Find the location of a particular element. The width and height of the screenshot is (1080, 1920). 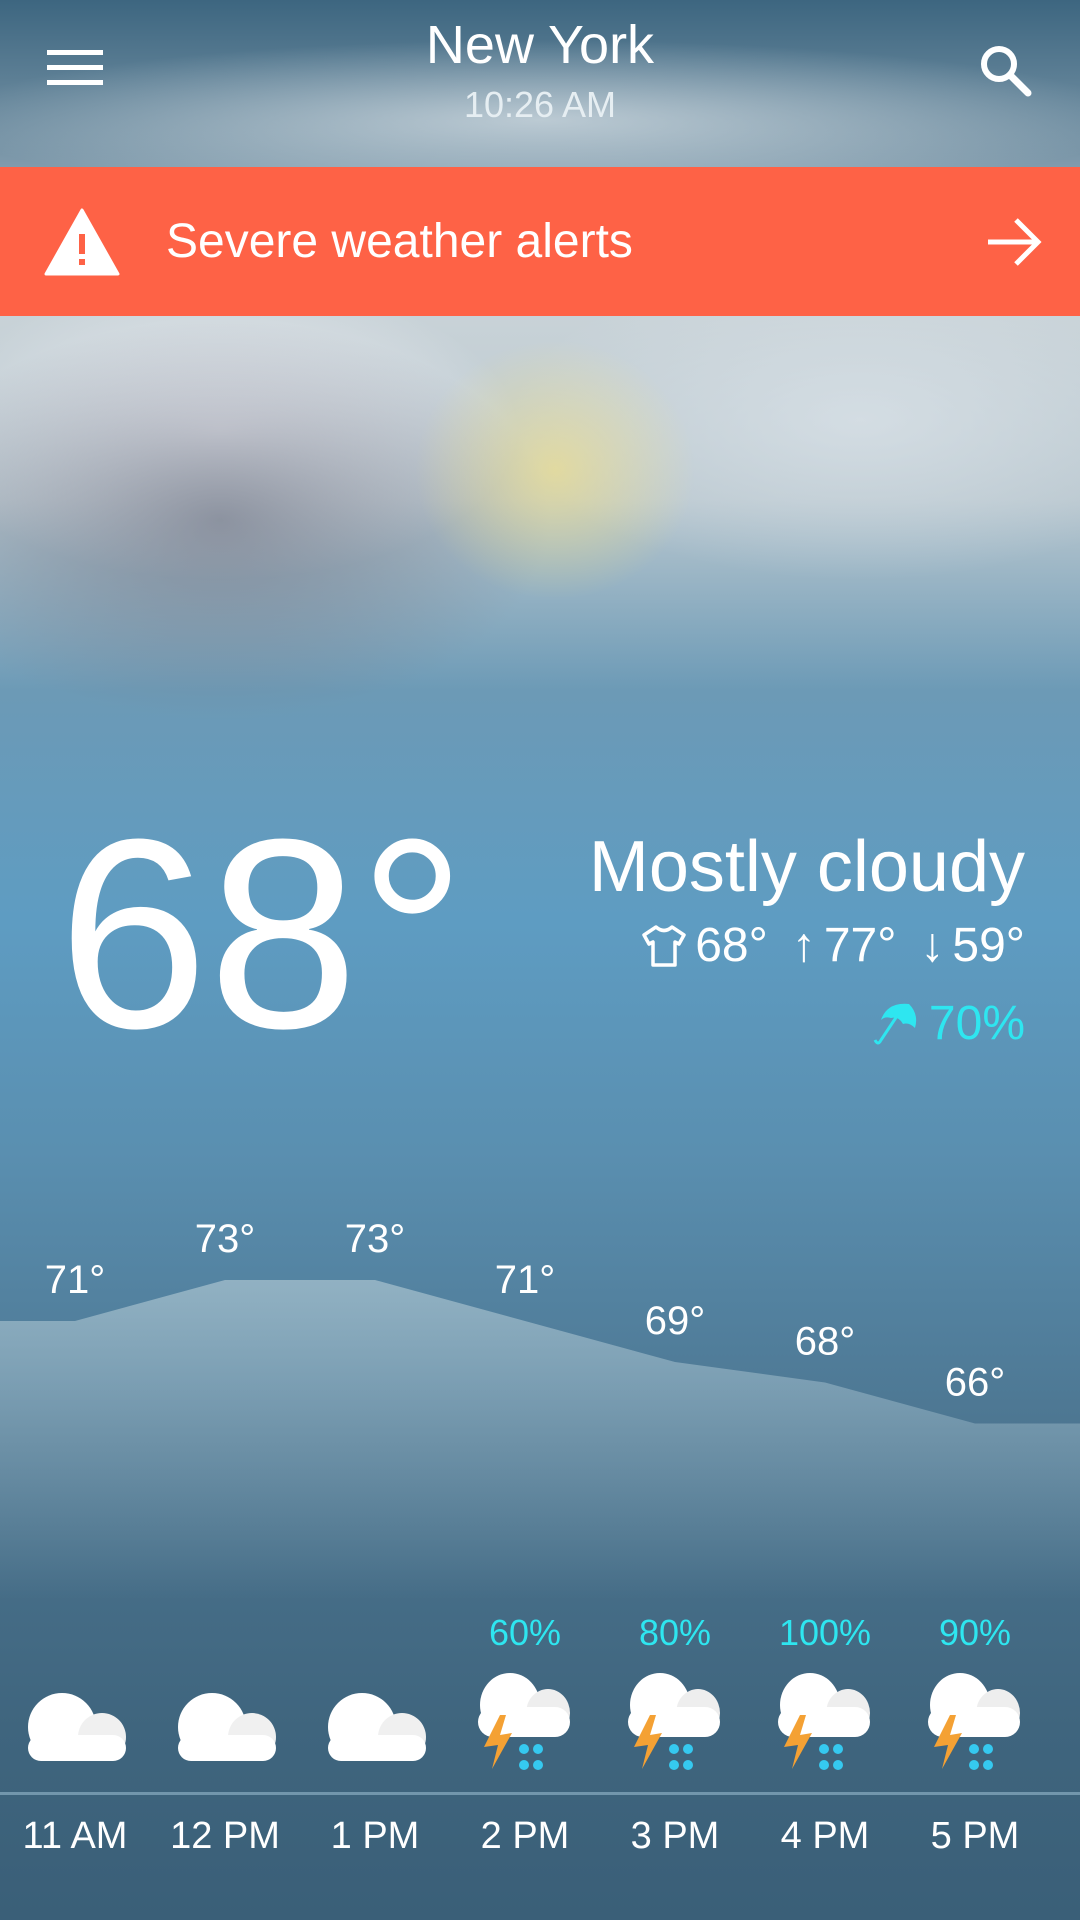

temp-label: 66° is located at coordinates (975, 1383).